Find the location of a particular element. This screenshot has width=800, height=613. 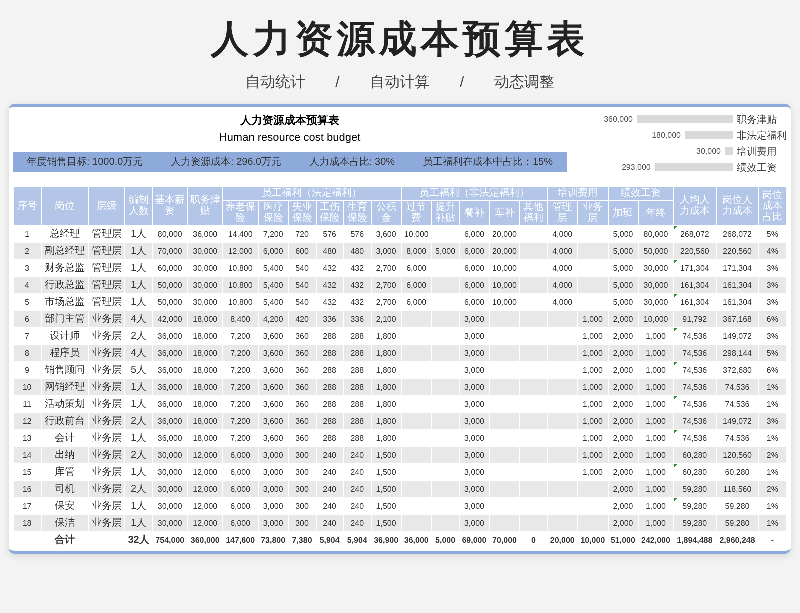

table-cell: 3% is located at coordinates (772, 285).